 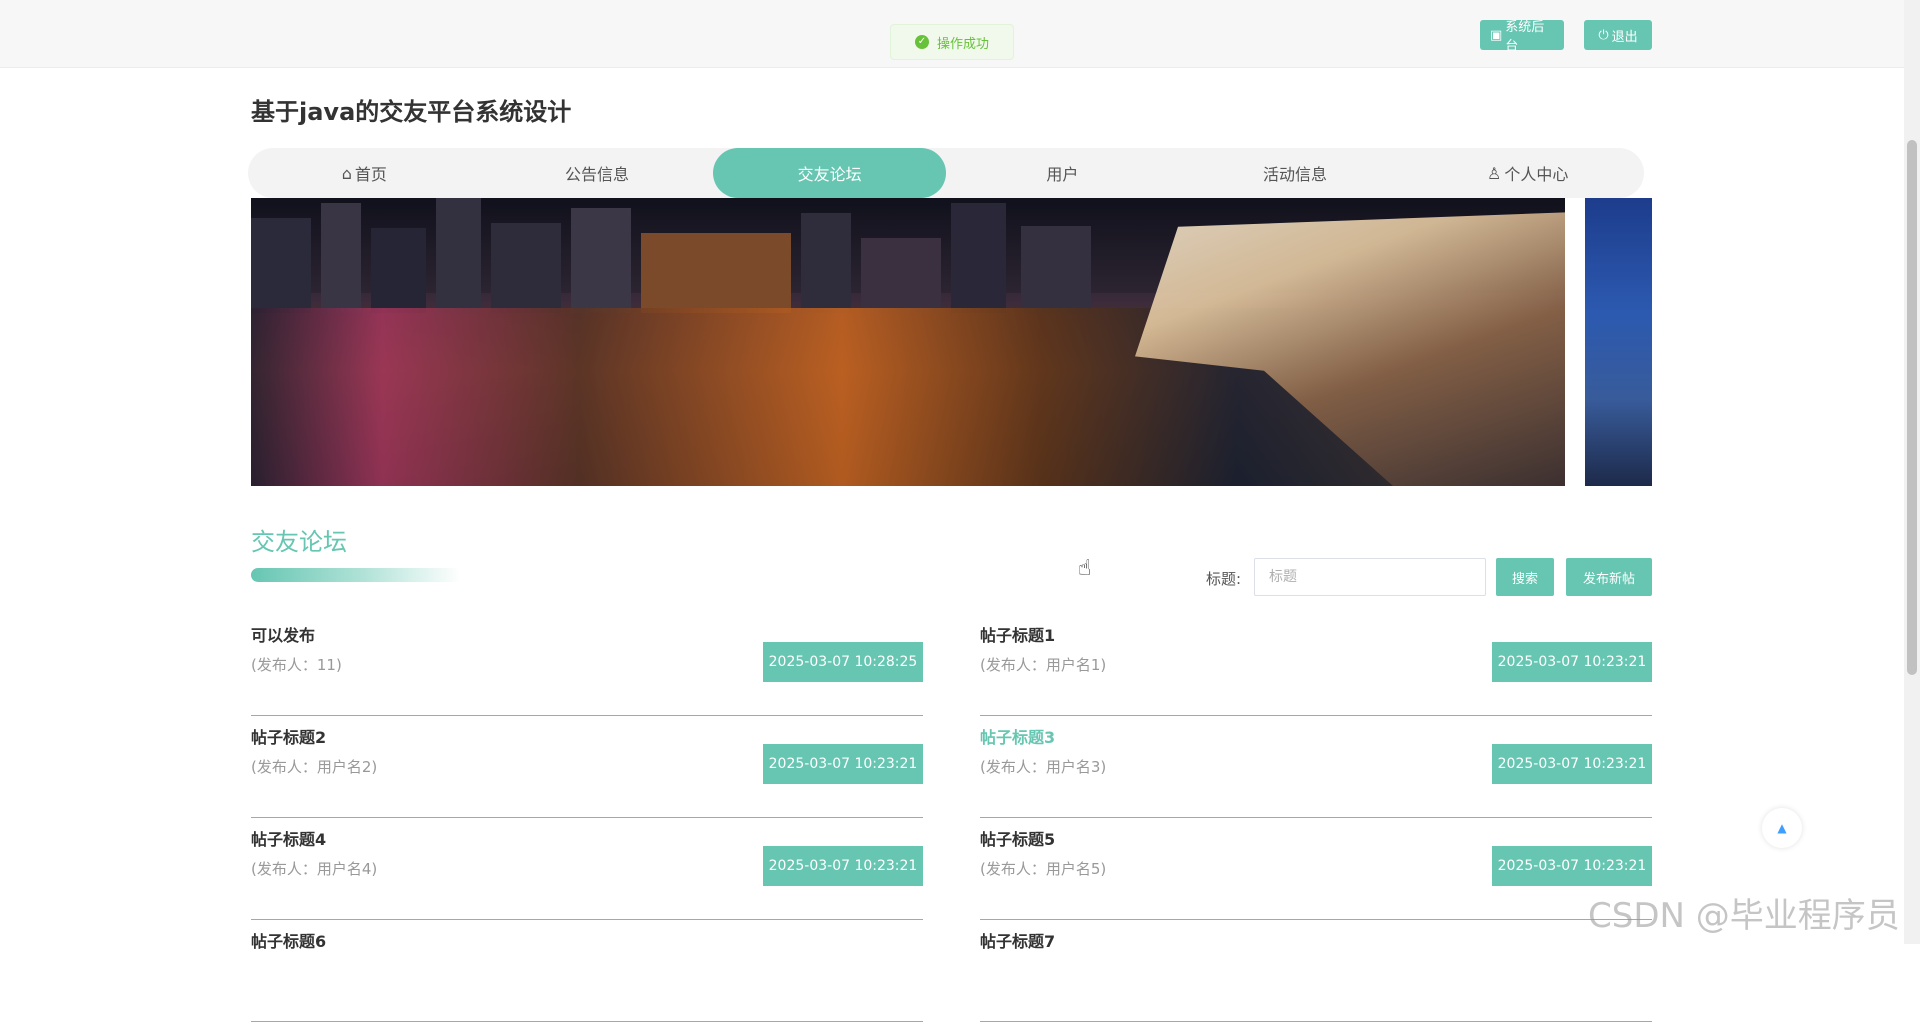 I want to click on nav-item-label: 个人中心, so click(x=1536, y=174).